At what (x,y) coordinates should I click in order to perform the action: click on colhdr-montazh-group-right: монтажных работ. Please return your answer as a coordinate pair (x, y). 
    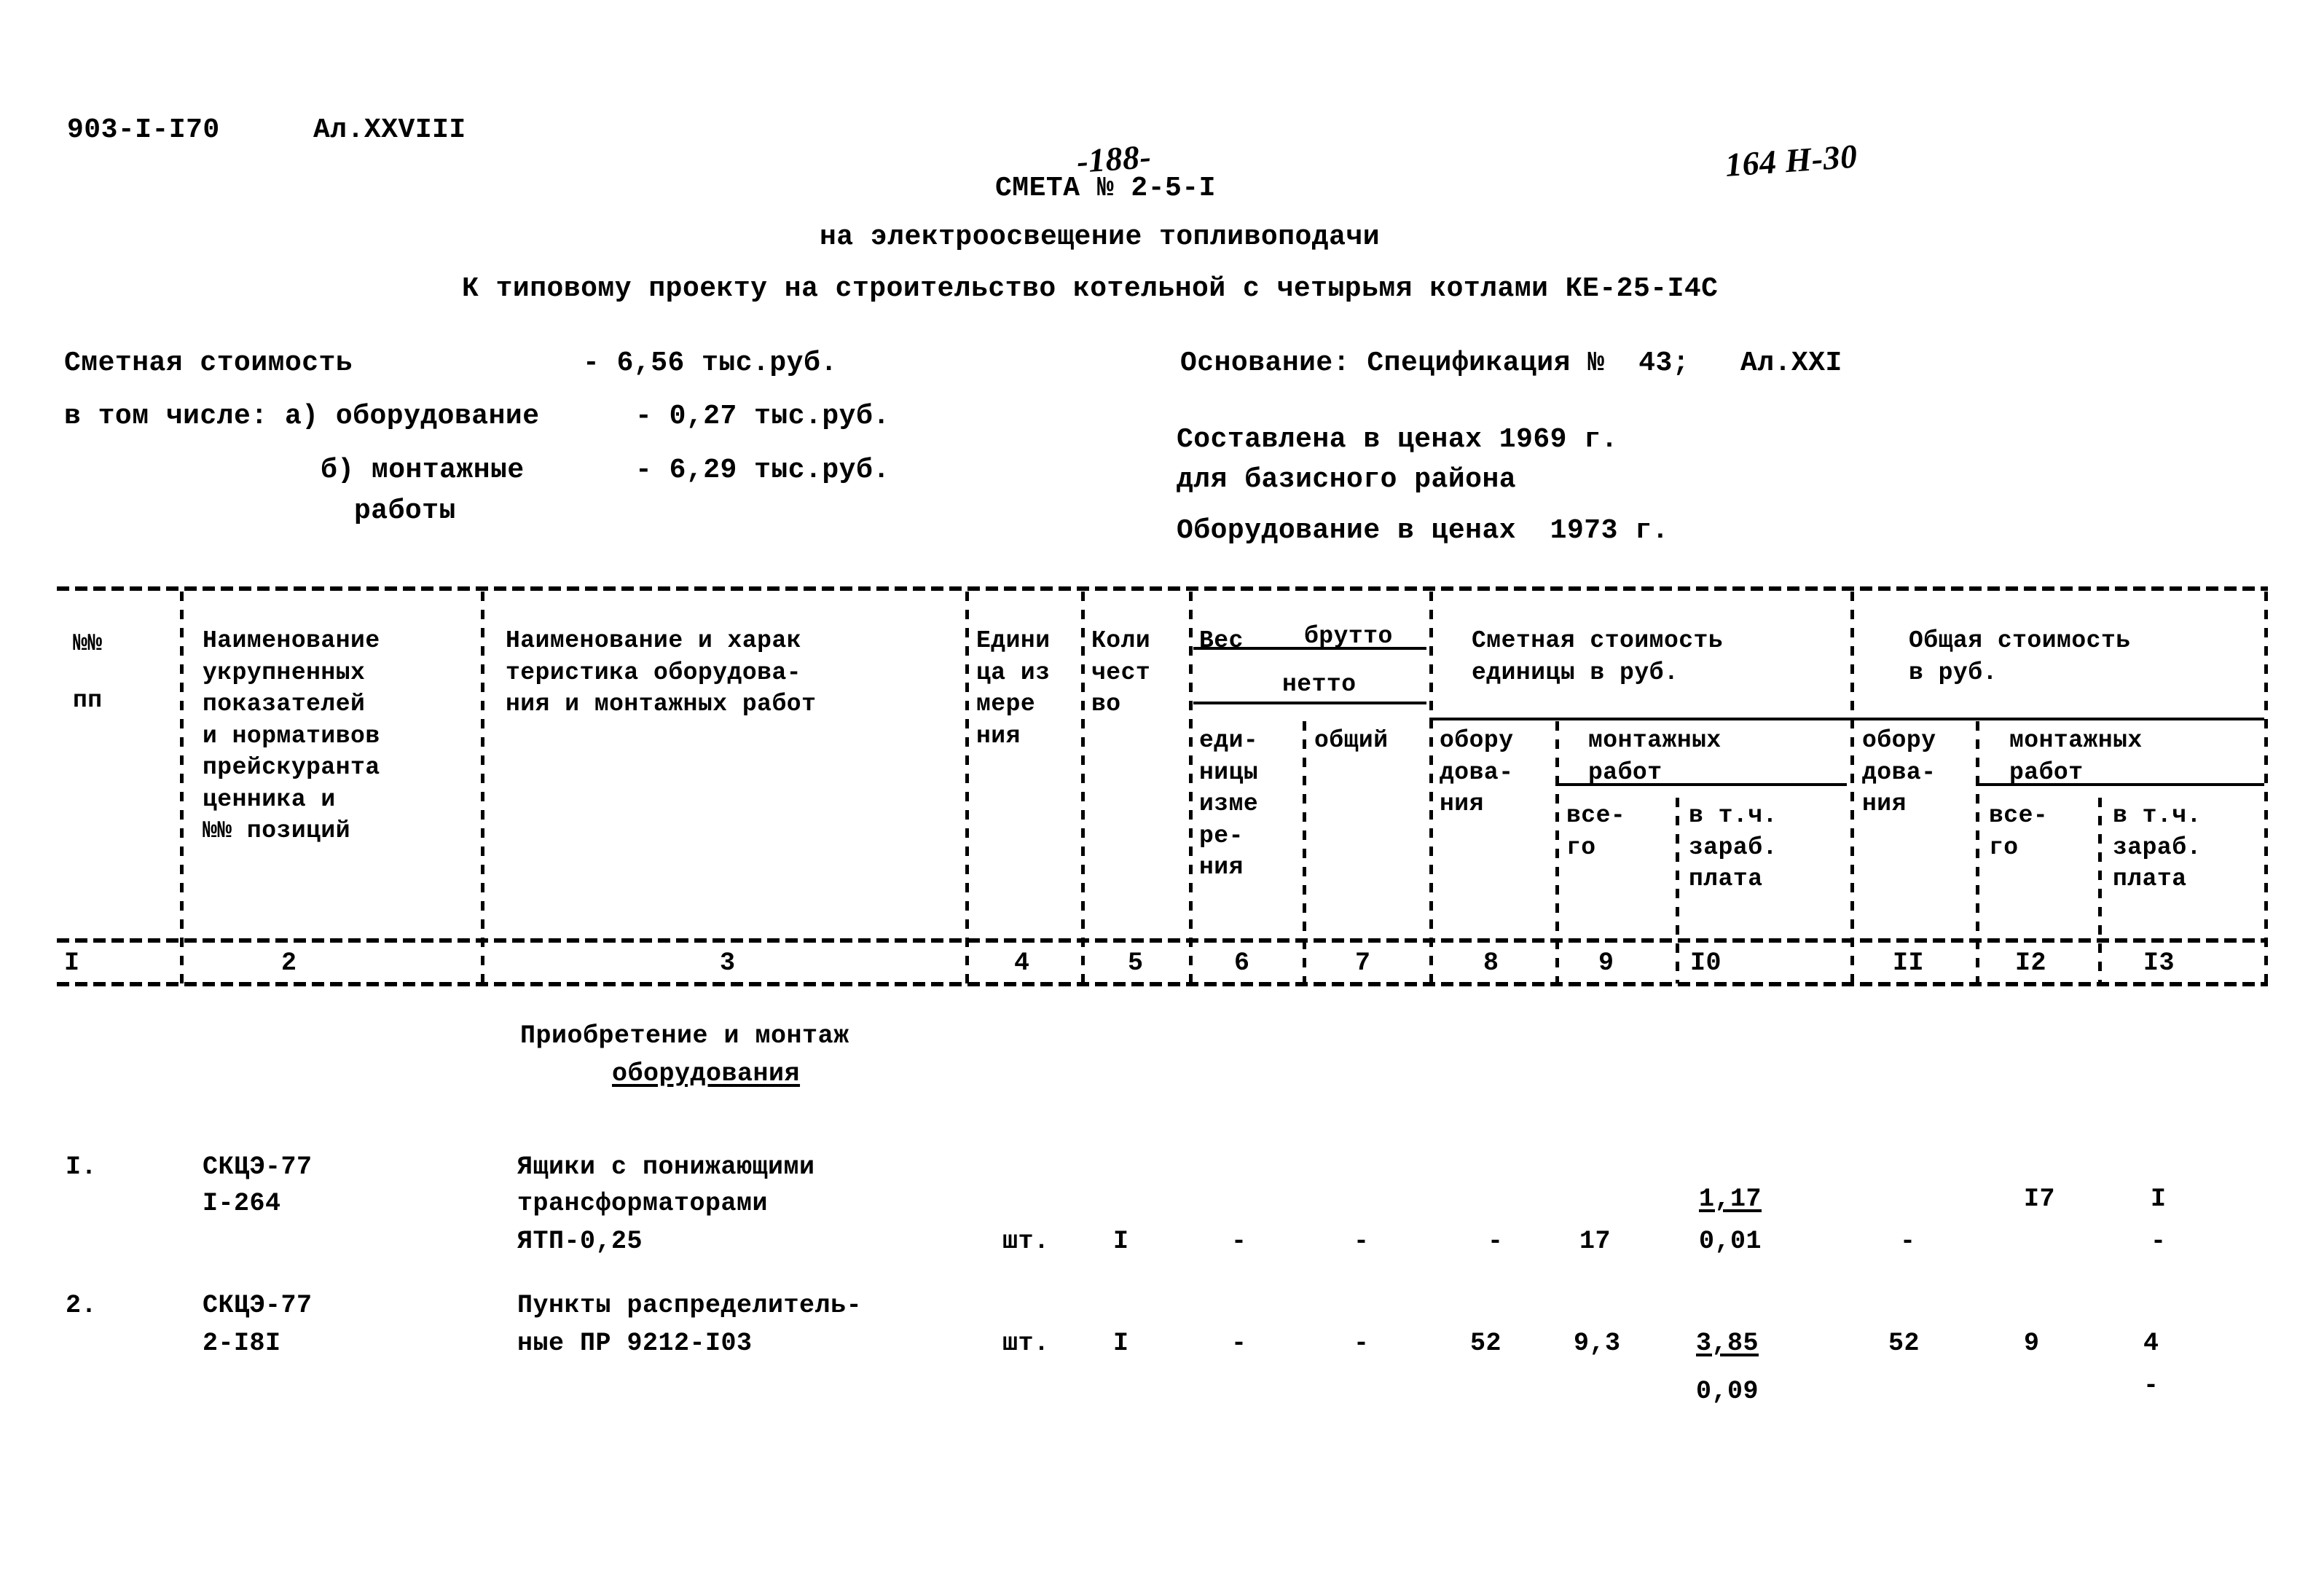
    Looking at the image, I should click on (2076, 756).